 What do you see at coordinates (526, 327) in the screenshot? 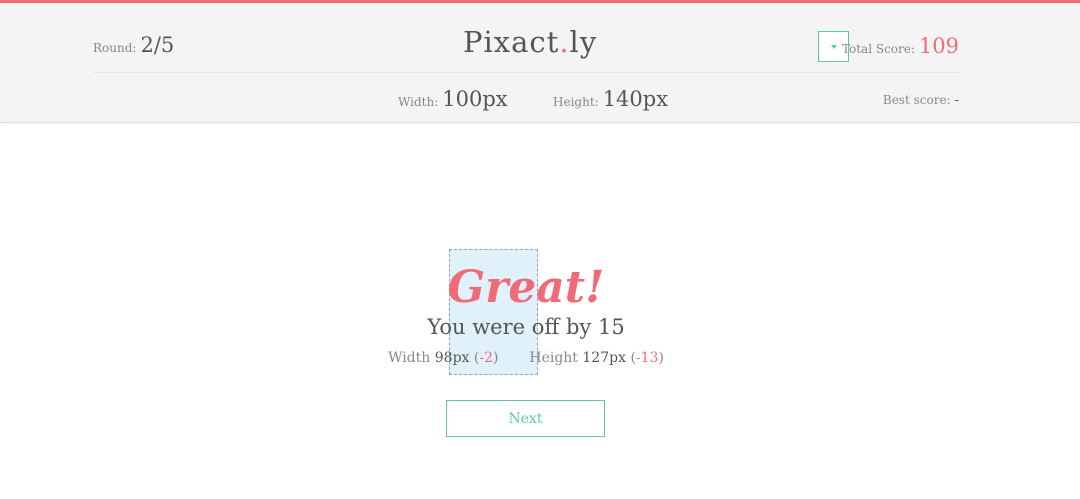
I see `off-by-message: You were off by 15` at bounding box center [526, 327].